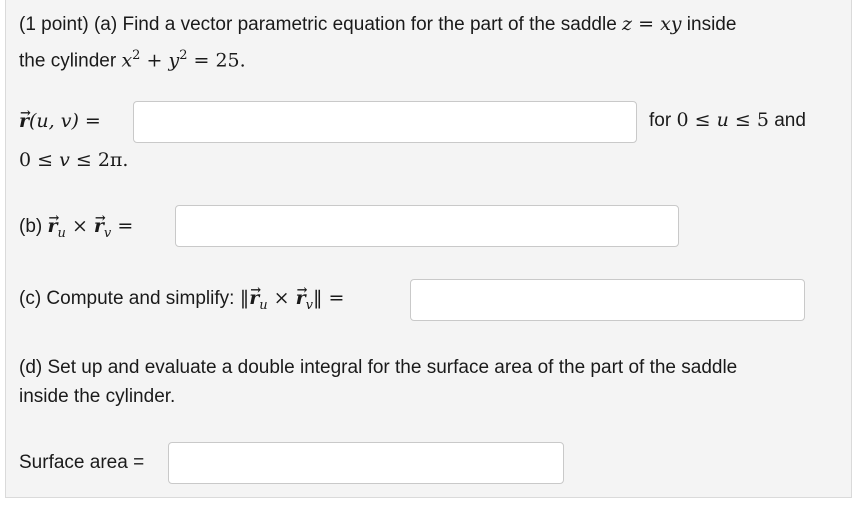 The width and height of the screenshot is (853, 511). Describe the element at coordinates (127, 60) in the screenshot. I see `cyl-x: x` at that location.